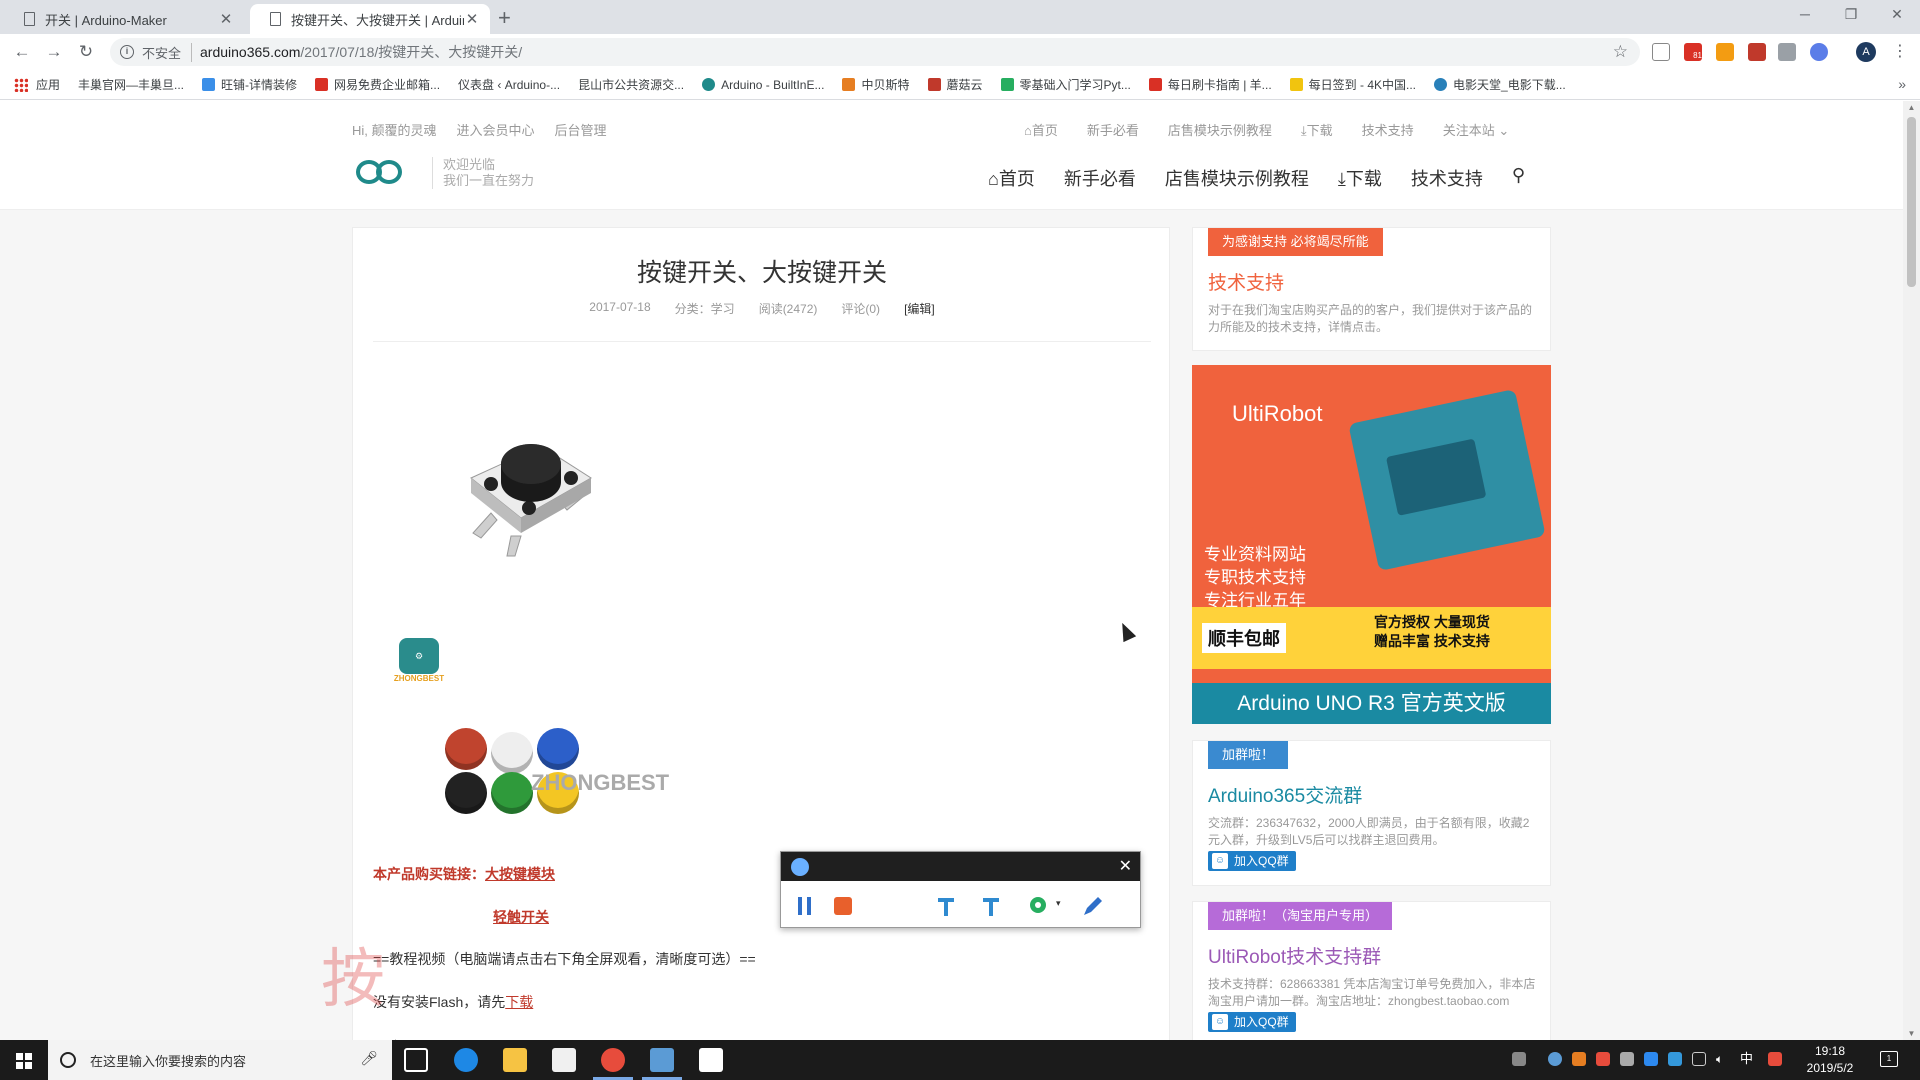 Image resolution: width=1920 pixels, height=1080 pixels. Describe the element at coordinates (564, 1060) in the screenshot. I see `store-icon` at that location.